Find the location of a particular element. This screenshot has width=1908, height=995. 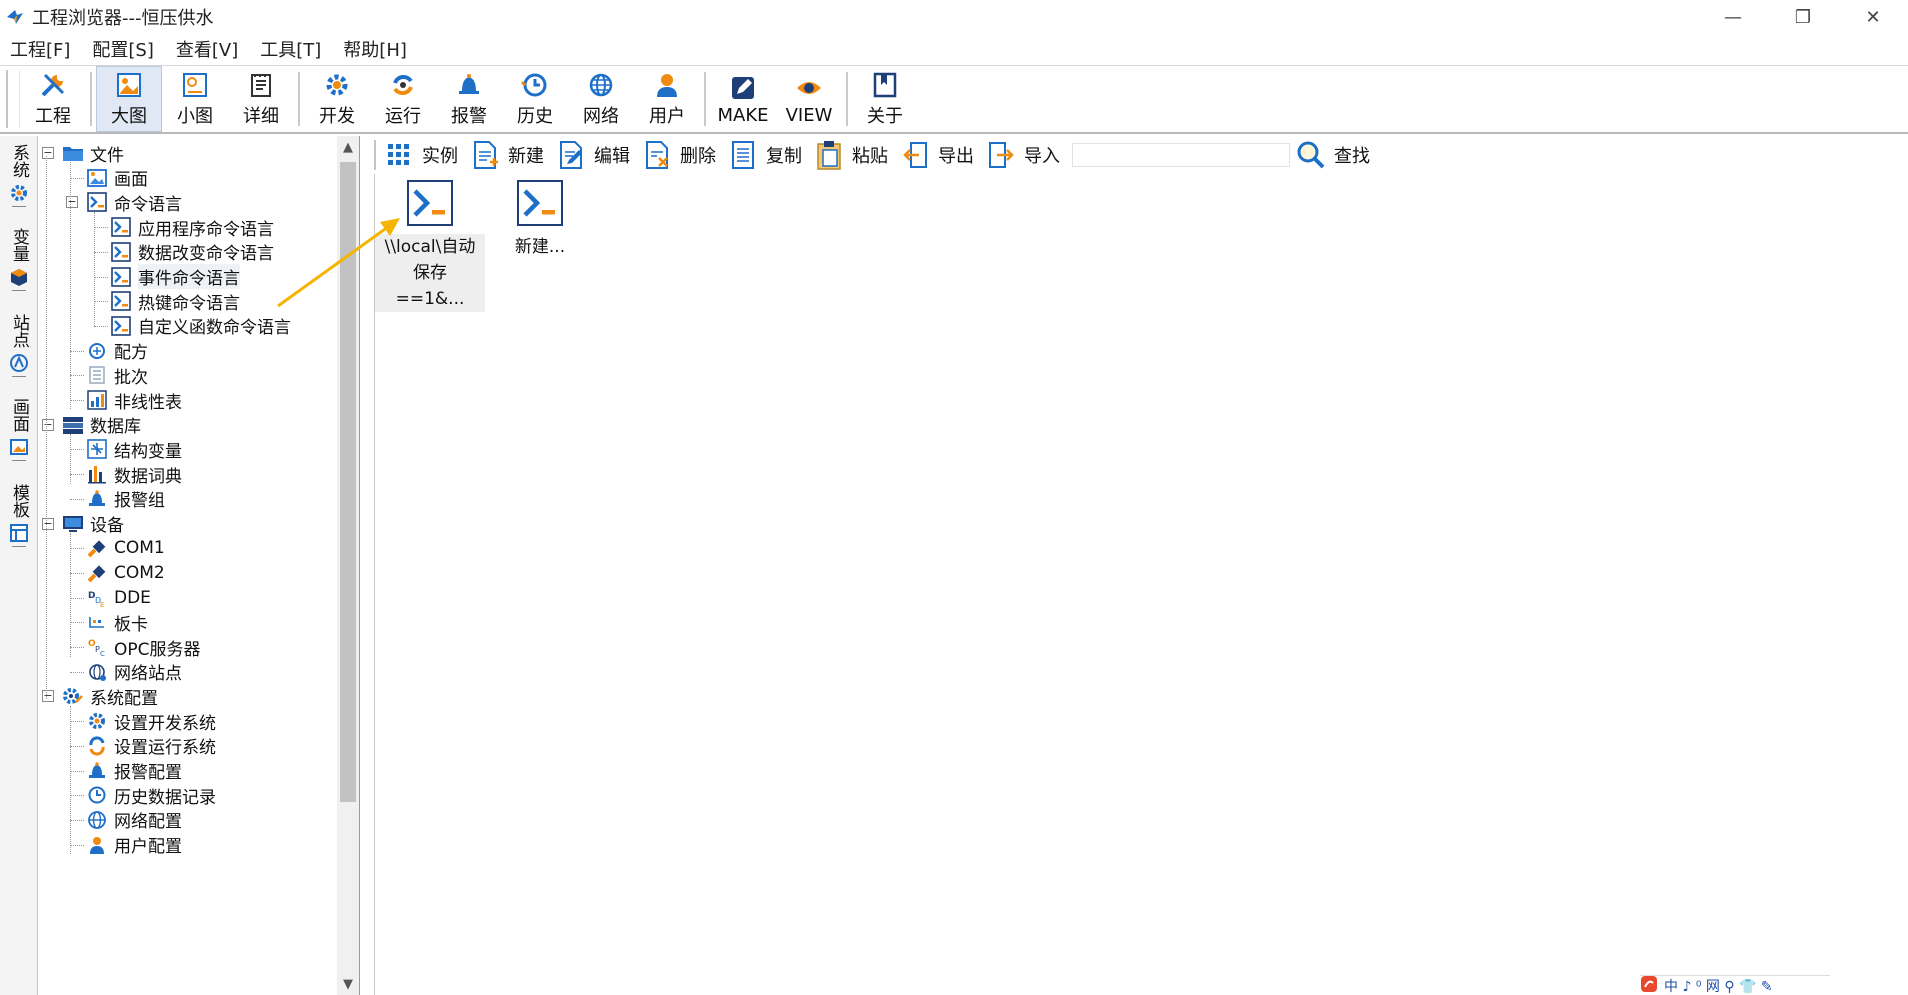

large-icons-icon is located at coordinates (129, 85).